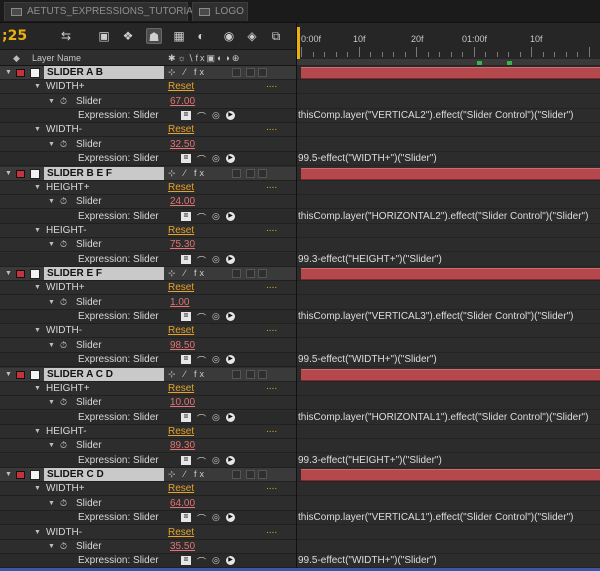 Image resolution: width=600 pixels, height=571 pixels. Describe the element at coordinates (509, 63) in the screenshot. I see `marker` at that location.